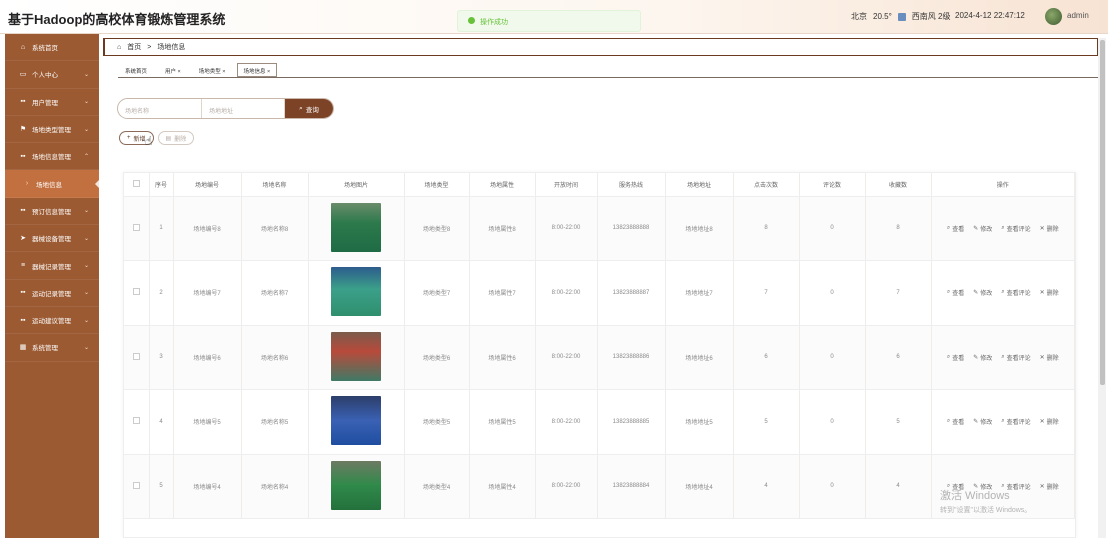 This screenshot has width=1108, height=538. Describe the element at coordinates (1078, 15) in the screenshot. I see `user-name: admin` at that location.